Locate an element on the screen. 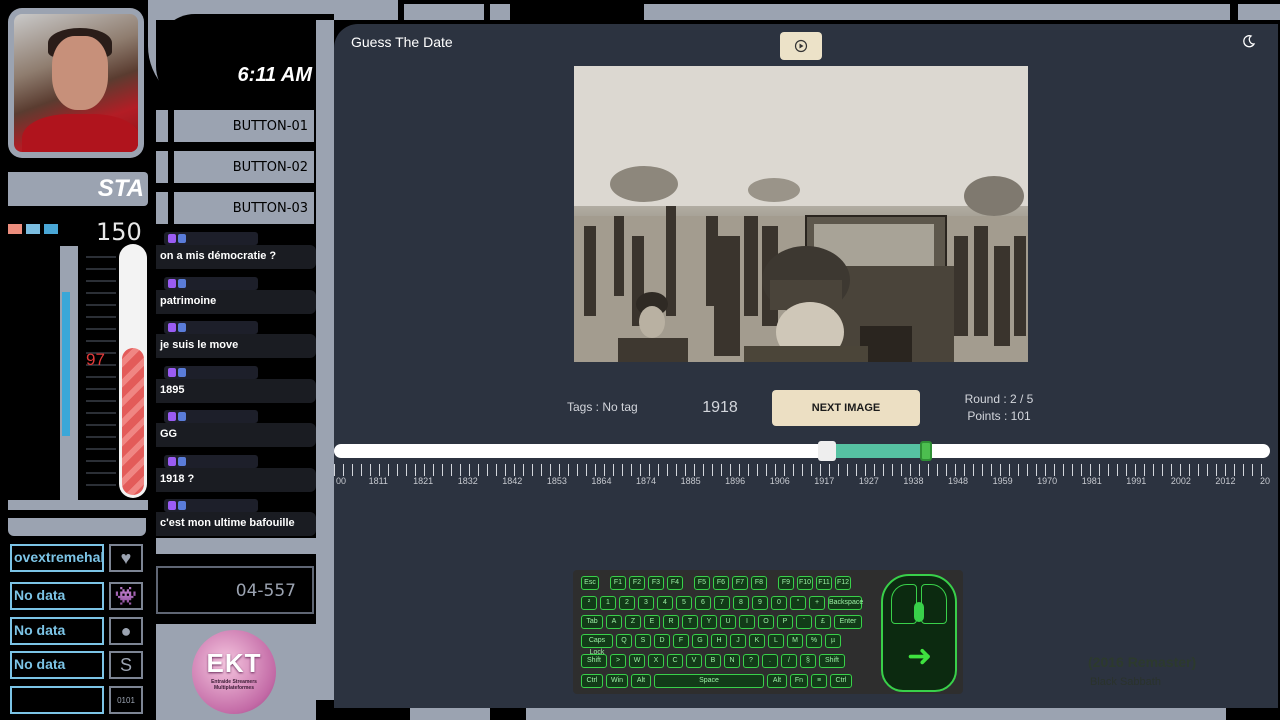  mouse-overlay: ➜ is located at coordinates (919, 633).